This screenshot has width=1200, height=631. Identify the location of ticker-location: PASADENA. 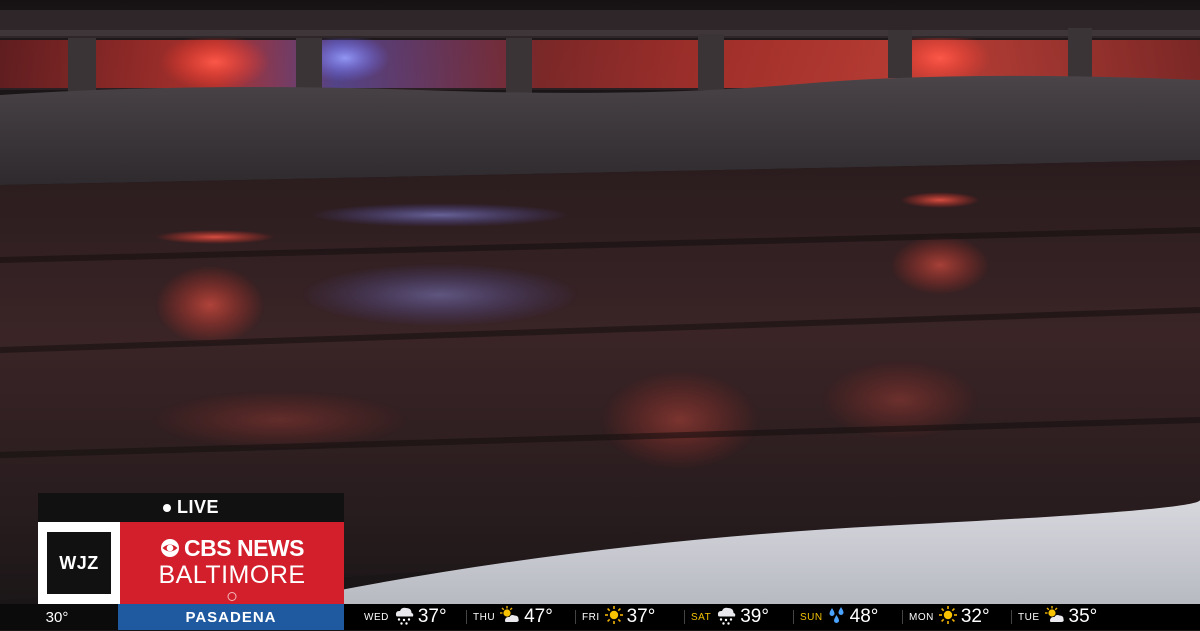
(231, 617).